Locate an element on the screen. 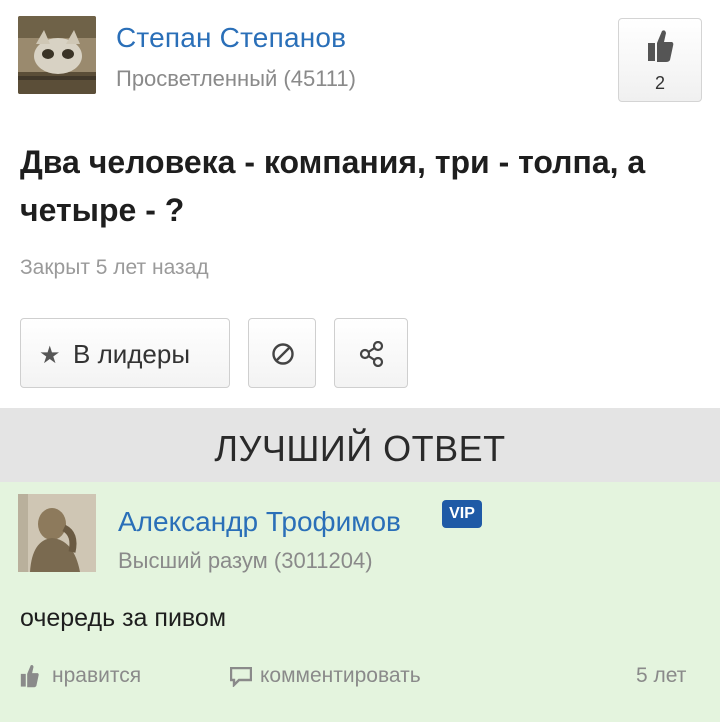 This screenshot has width=720, height=722. best-answer-title: ЛУЧШИЙ ОТВЕТ is located at coordinates (360, 448).